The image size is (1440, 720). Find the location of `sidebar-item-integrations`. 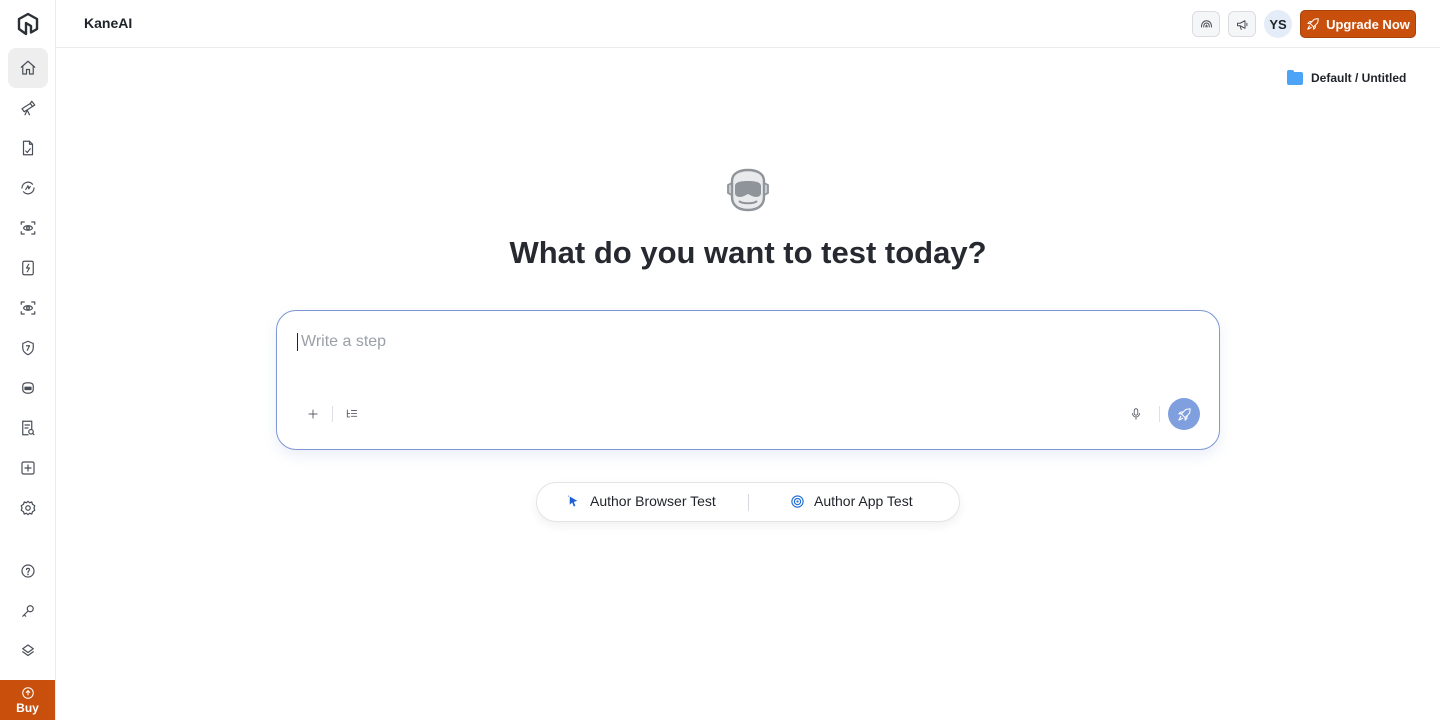

sidebar-item-integrations is located at coordinates (28, 651).